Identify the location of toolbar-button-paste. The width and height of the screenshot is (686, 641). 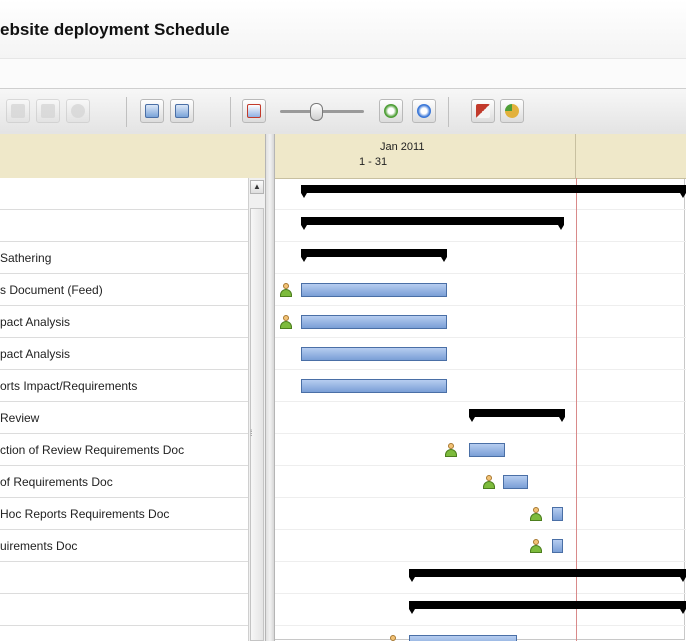
(182, 111).